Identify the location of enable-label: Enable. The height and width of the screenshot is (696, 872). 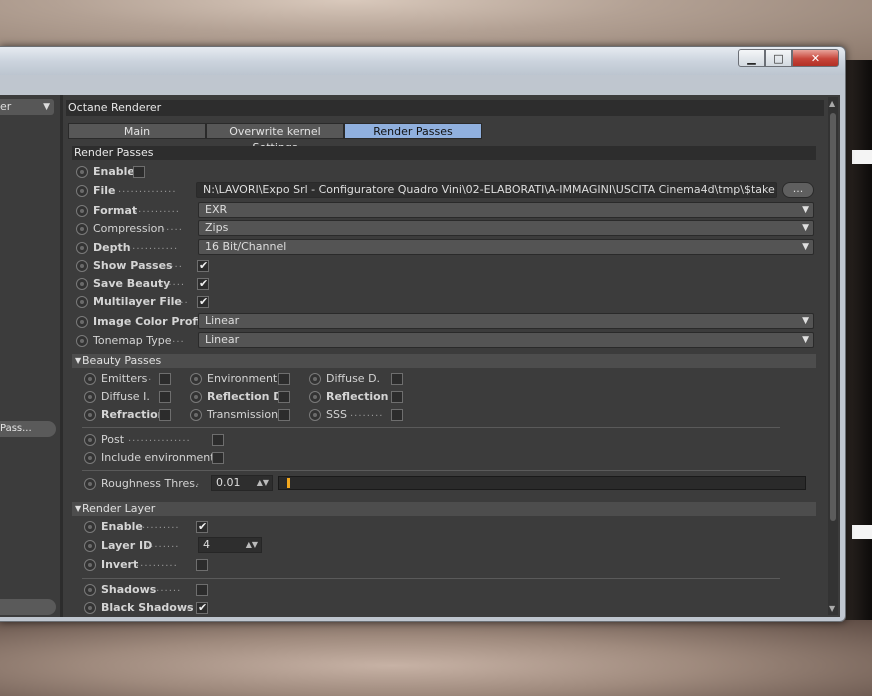
(114, 171).